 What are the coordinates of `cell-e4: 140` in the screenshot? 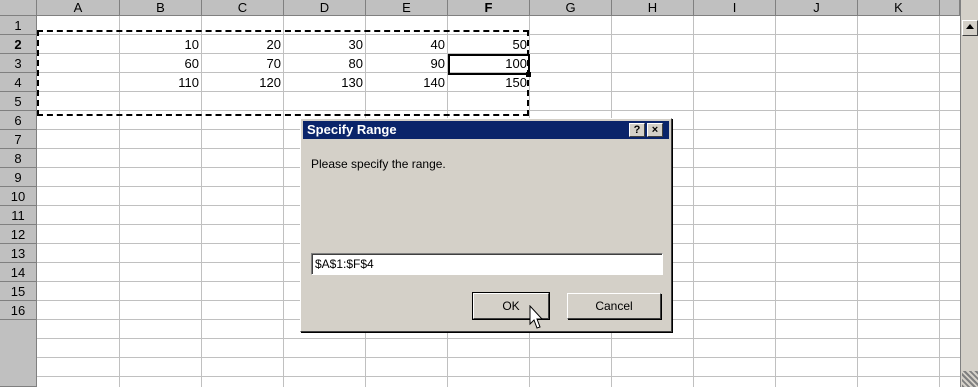 It's located at (407, 82).